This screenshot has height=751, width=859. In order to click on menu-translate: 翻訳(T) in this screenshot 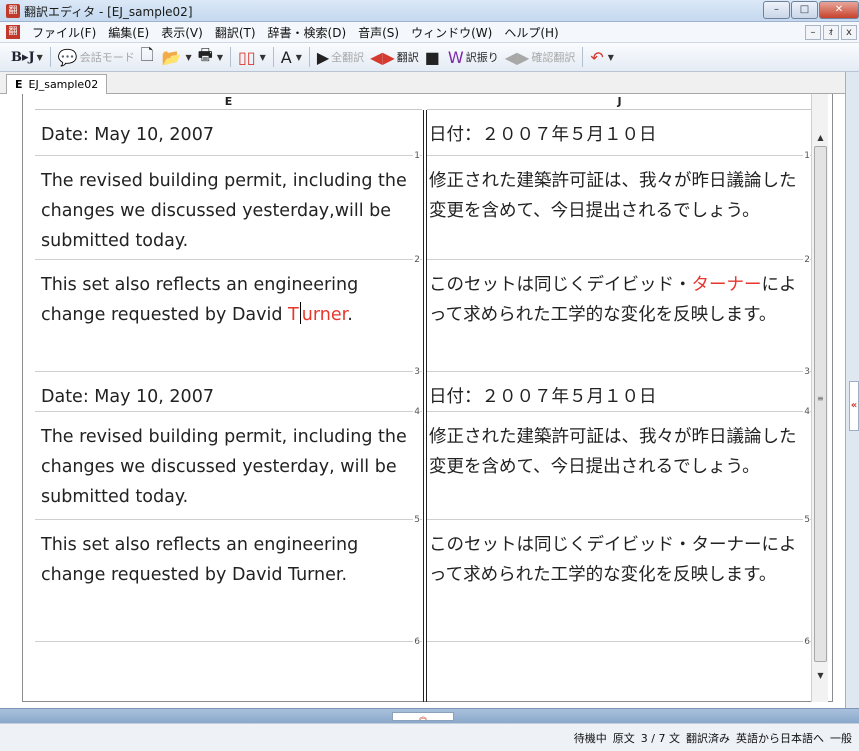, I will do `click(235, 32)`.